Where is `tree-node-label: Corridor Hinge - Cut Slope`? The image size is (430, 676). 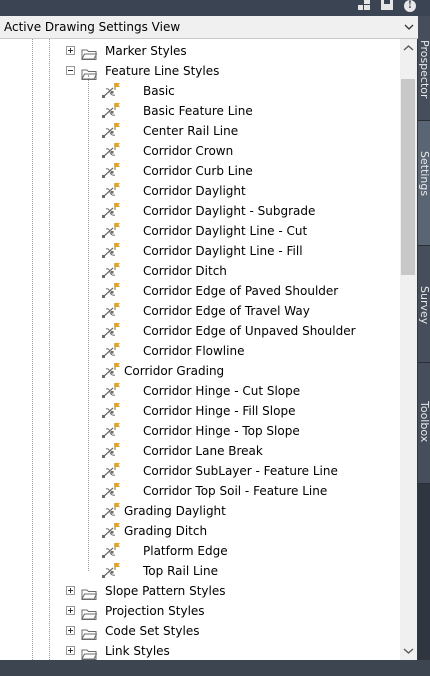
tree-node-label: Corridor Hinge - Cut Slope is located at coordinates (222, 391).